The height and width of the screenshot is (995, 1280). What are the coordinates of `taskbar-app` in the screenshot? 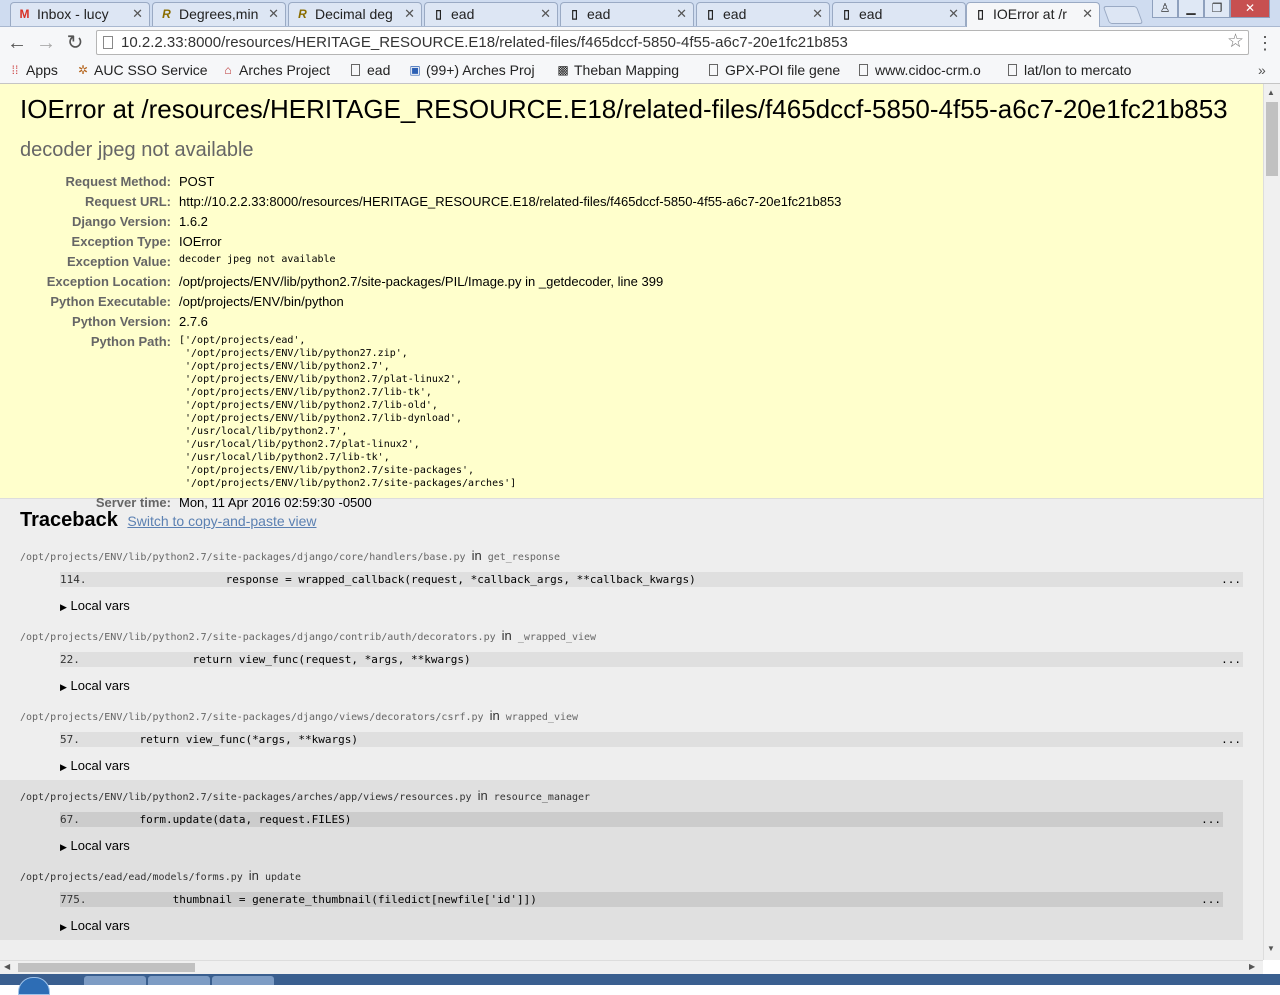 It's located at (179, 980).